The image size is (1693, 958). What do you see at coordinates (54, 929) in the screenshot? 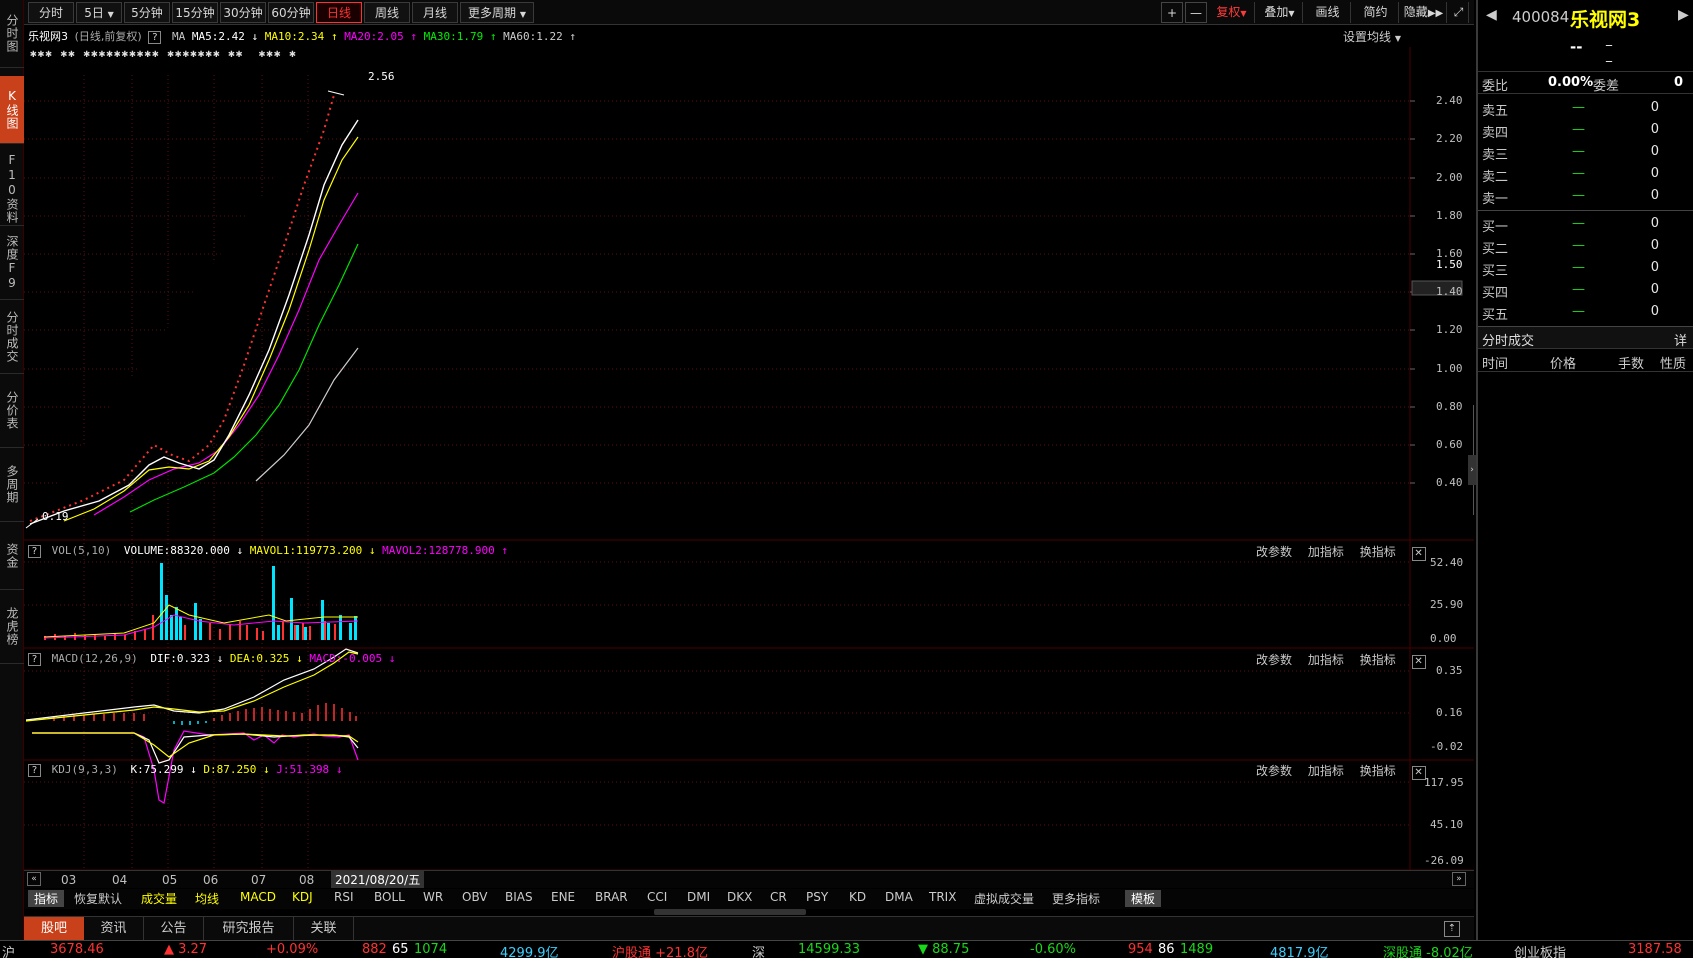
I see `bottom-tab-guba: 股吧` at bounding box center [54, 929].